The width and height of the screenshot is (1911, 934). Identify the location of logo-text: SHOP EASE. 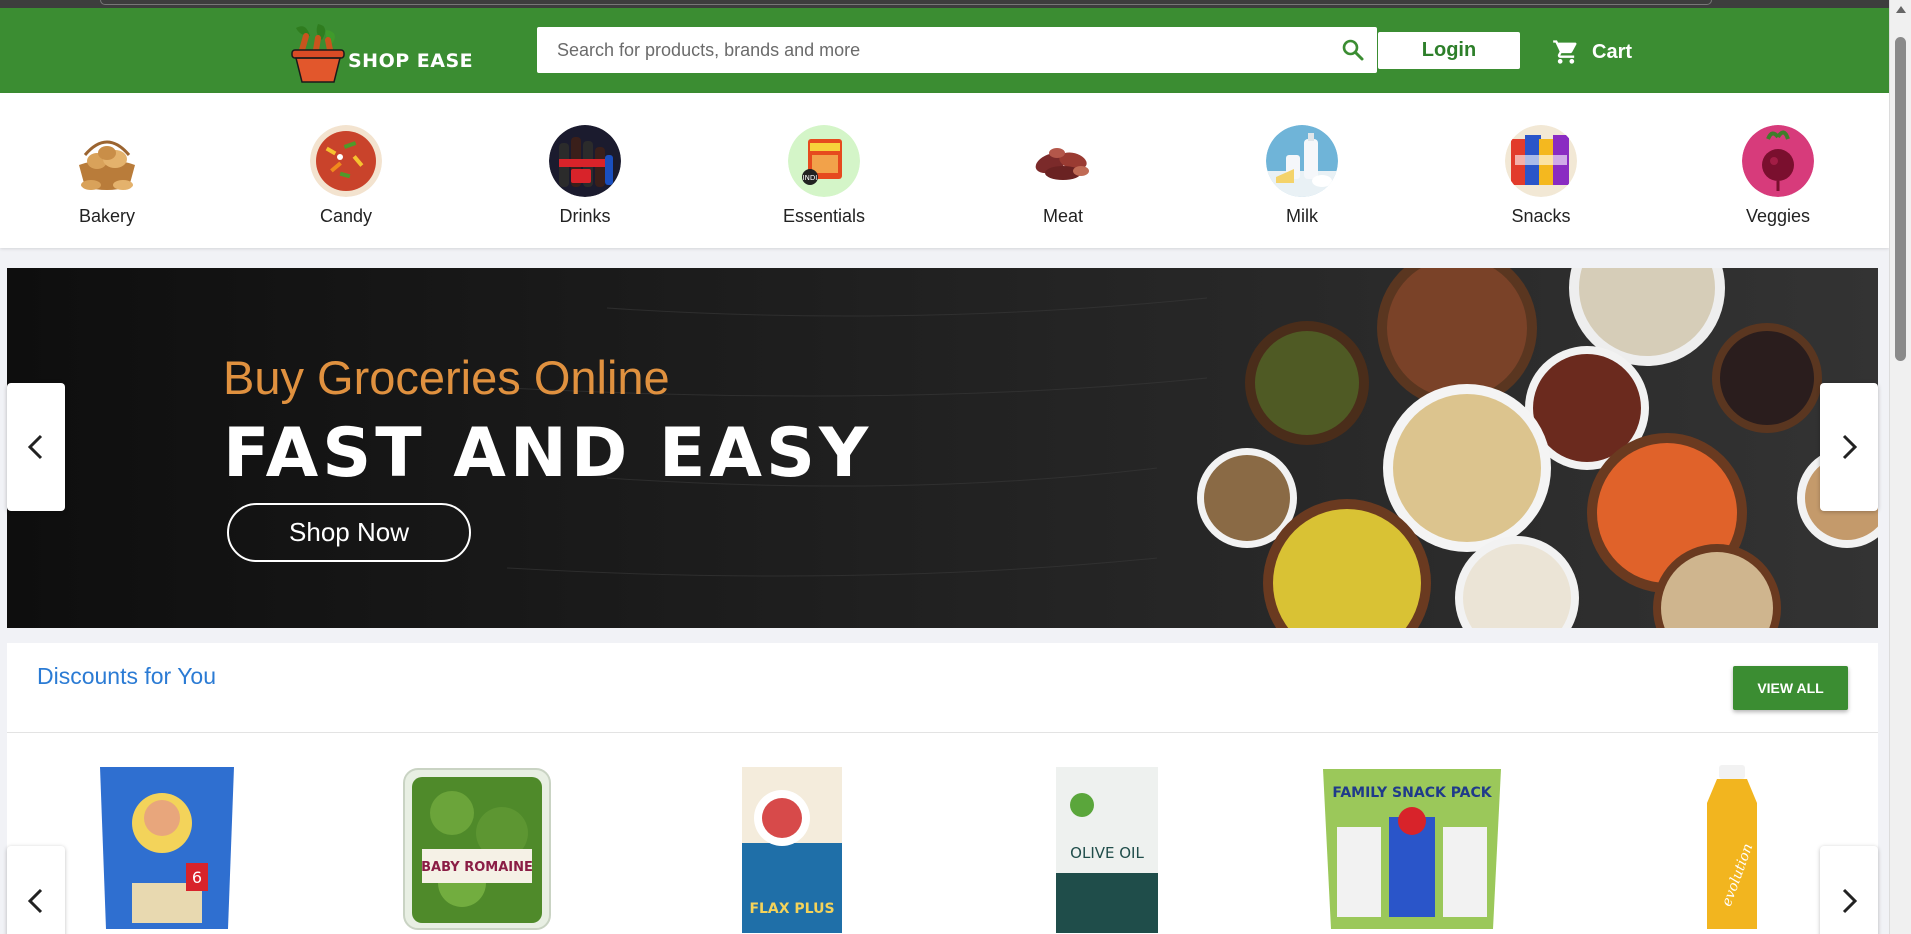
(411, 61).